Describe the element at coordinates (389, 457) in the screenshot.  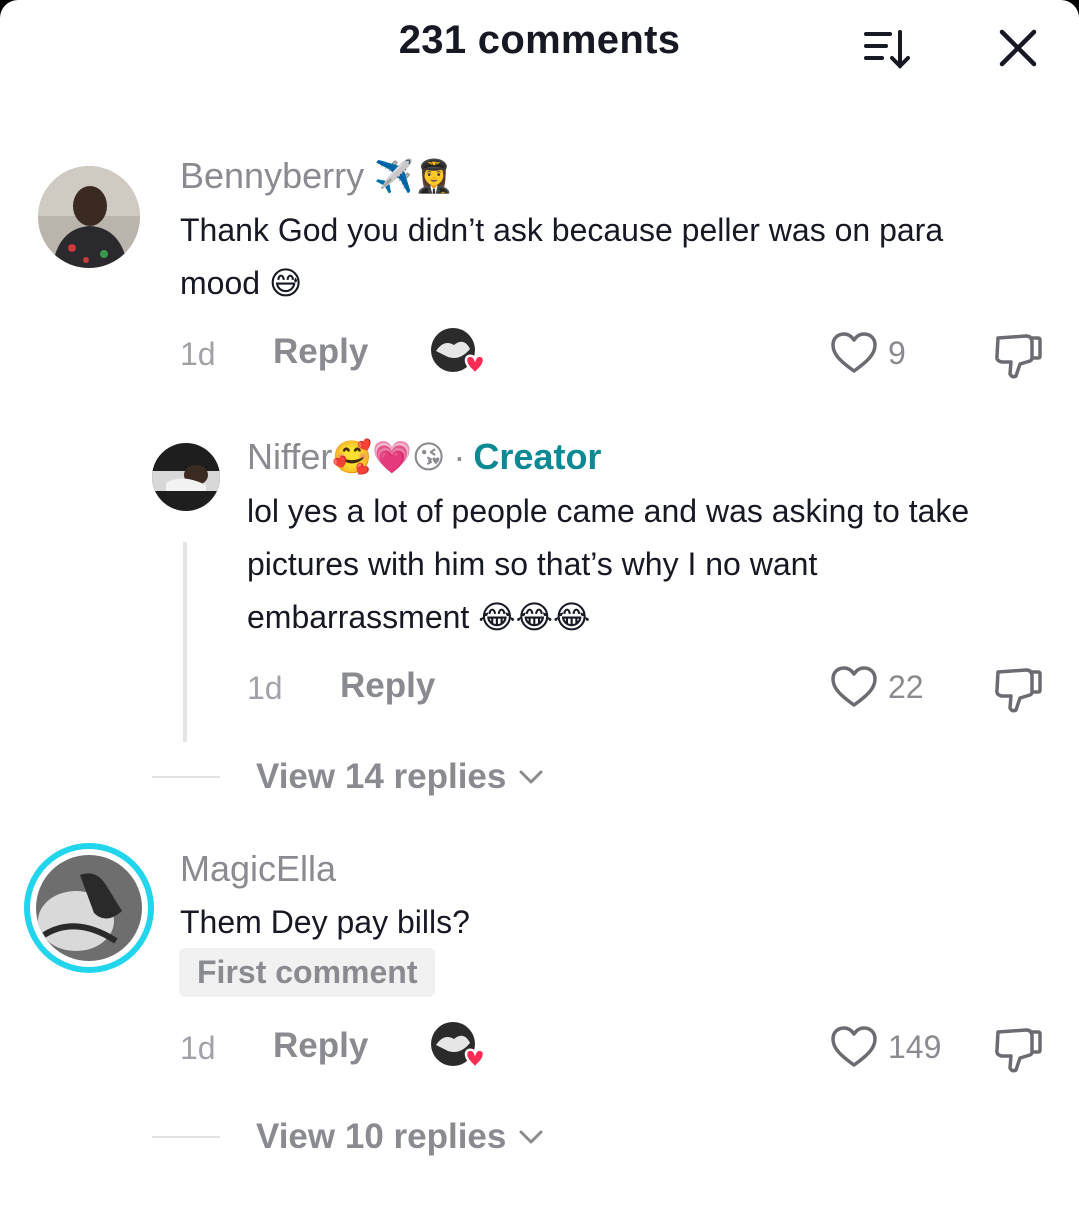
I see `username-emojis: 🥰💗😘` at that location.